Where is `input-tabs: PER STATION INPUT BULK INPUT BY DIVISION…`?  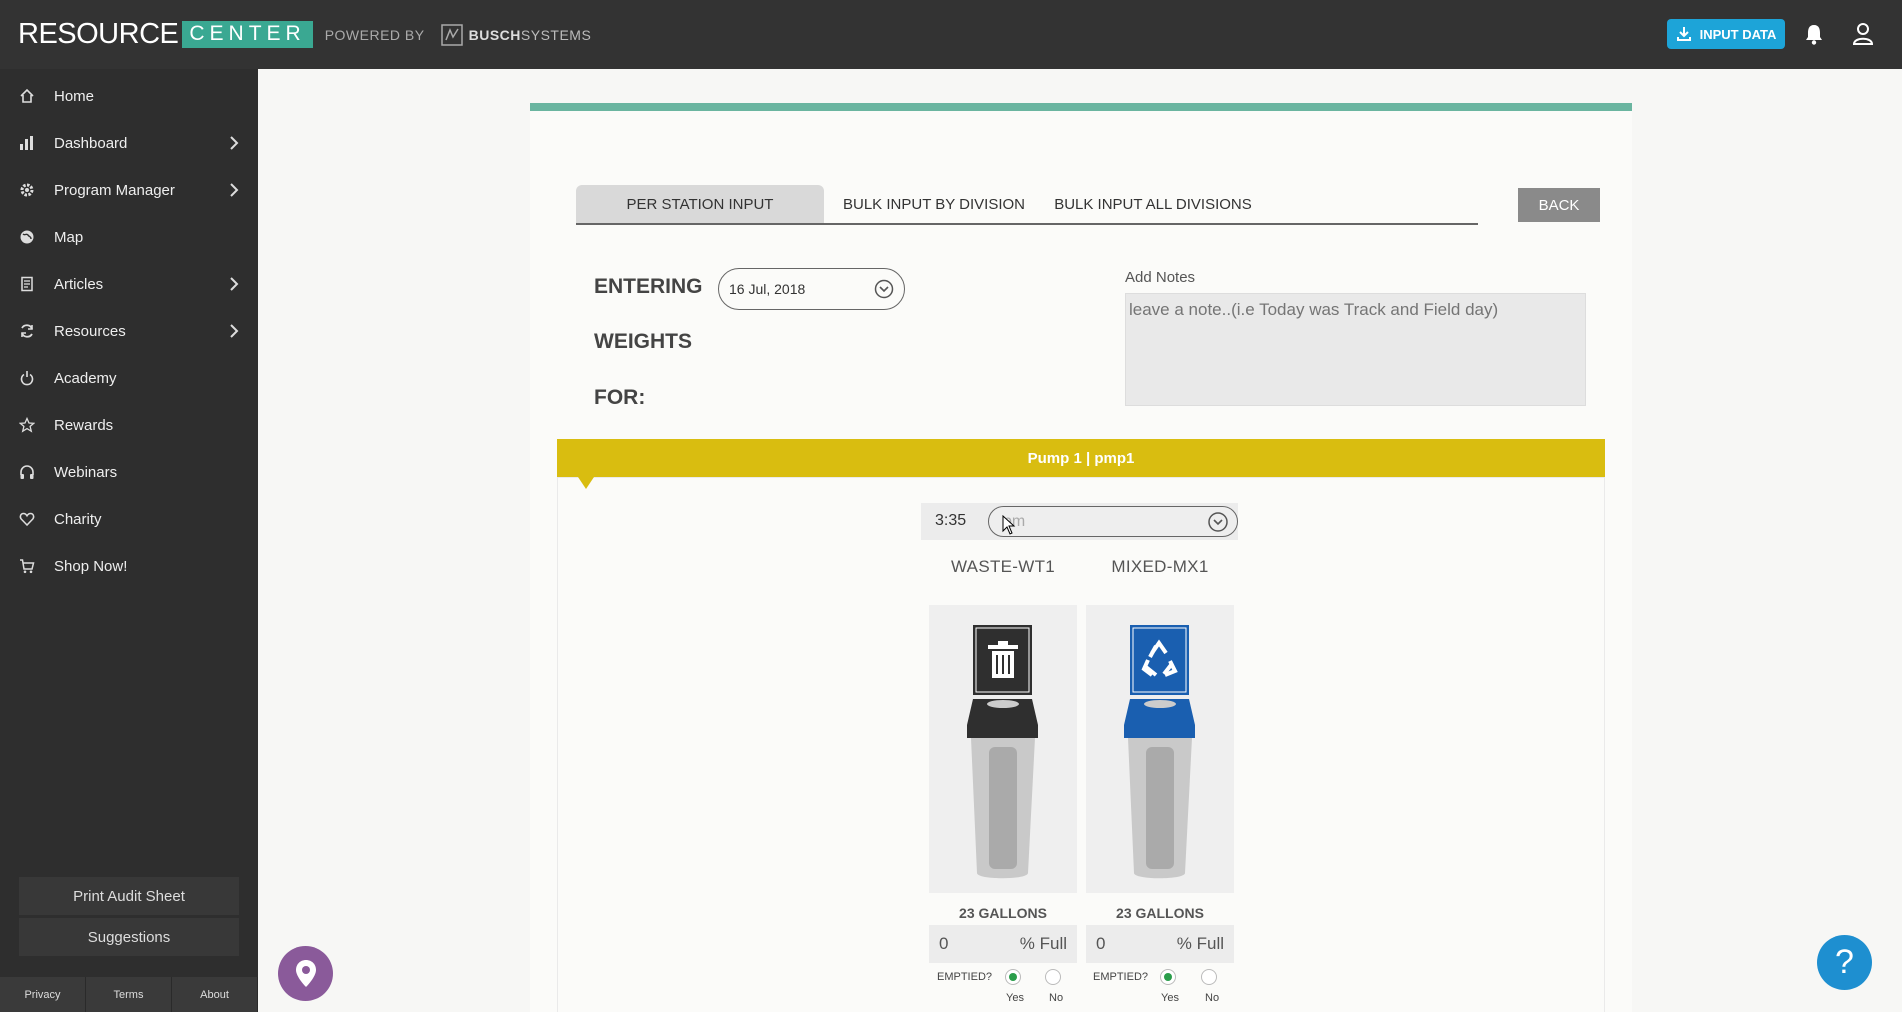 input-tabs: PER STATION INPUT BULK INPUT BY DIVISION… is located at coordinates (1027, 205).